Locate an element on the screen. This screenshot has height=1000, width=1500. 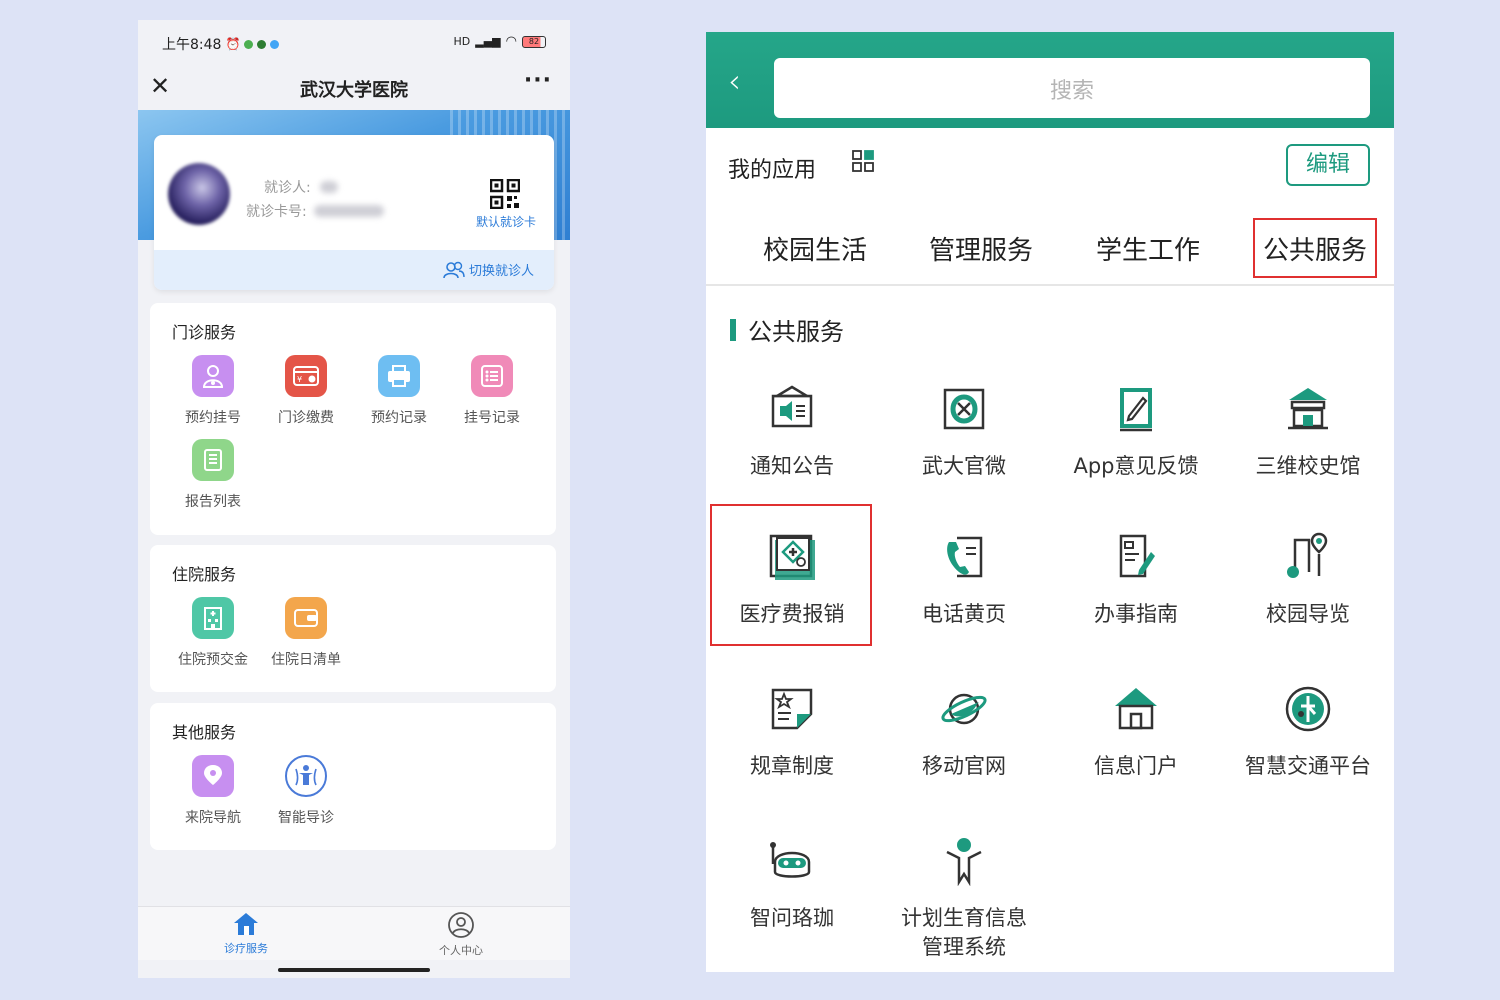
regulation-icon is located at coordinates (792, 709).